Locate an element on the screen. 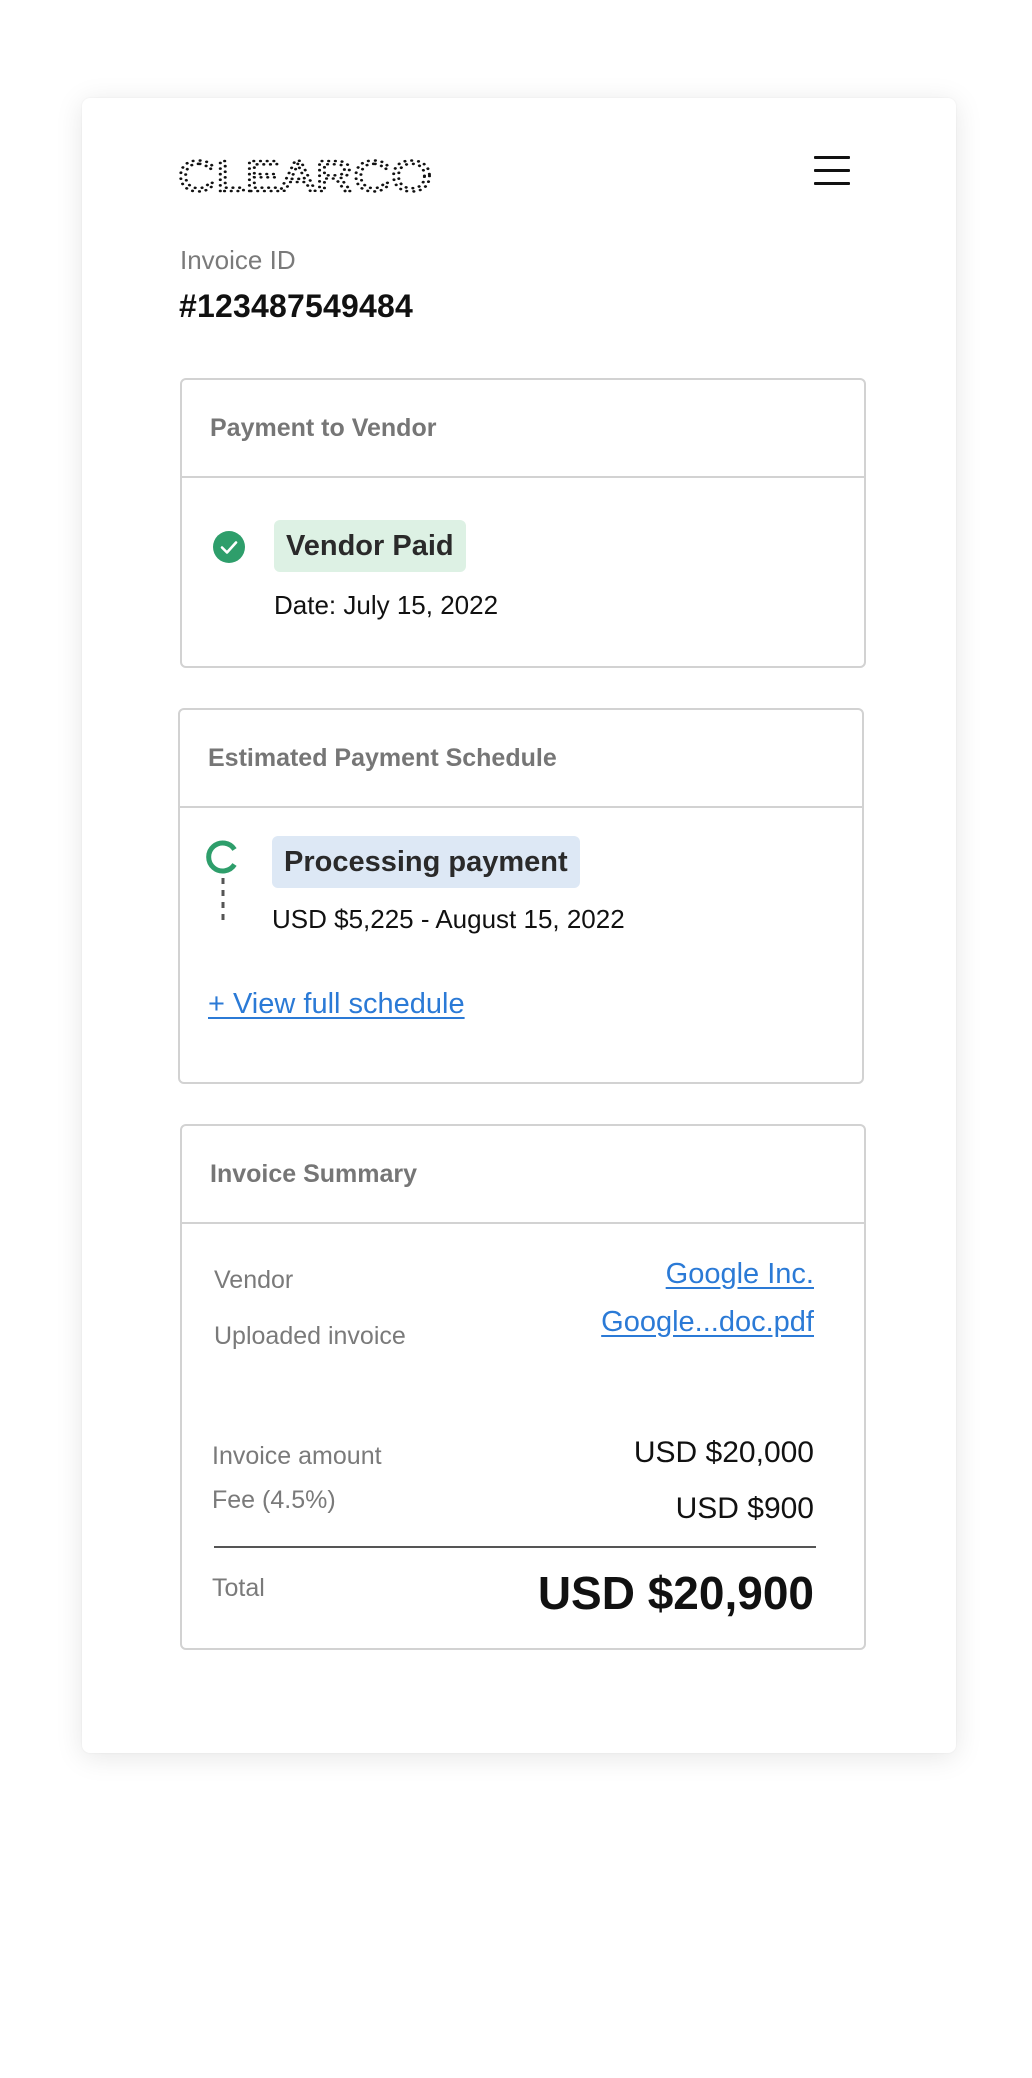 The width and height of the screenshot is (1032, 2078). total-value: USD $20,900 is located at coordinates (675, 1593).